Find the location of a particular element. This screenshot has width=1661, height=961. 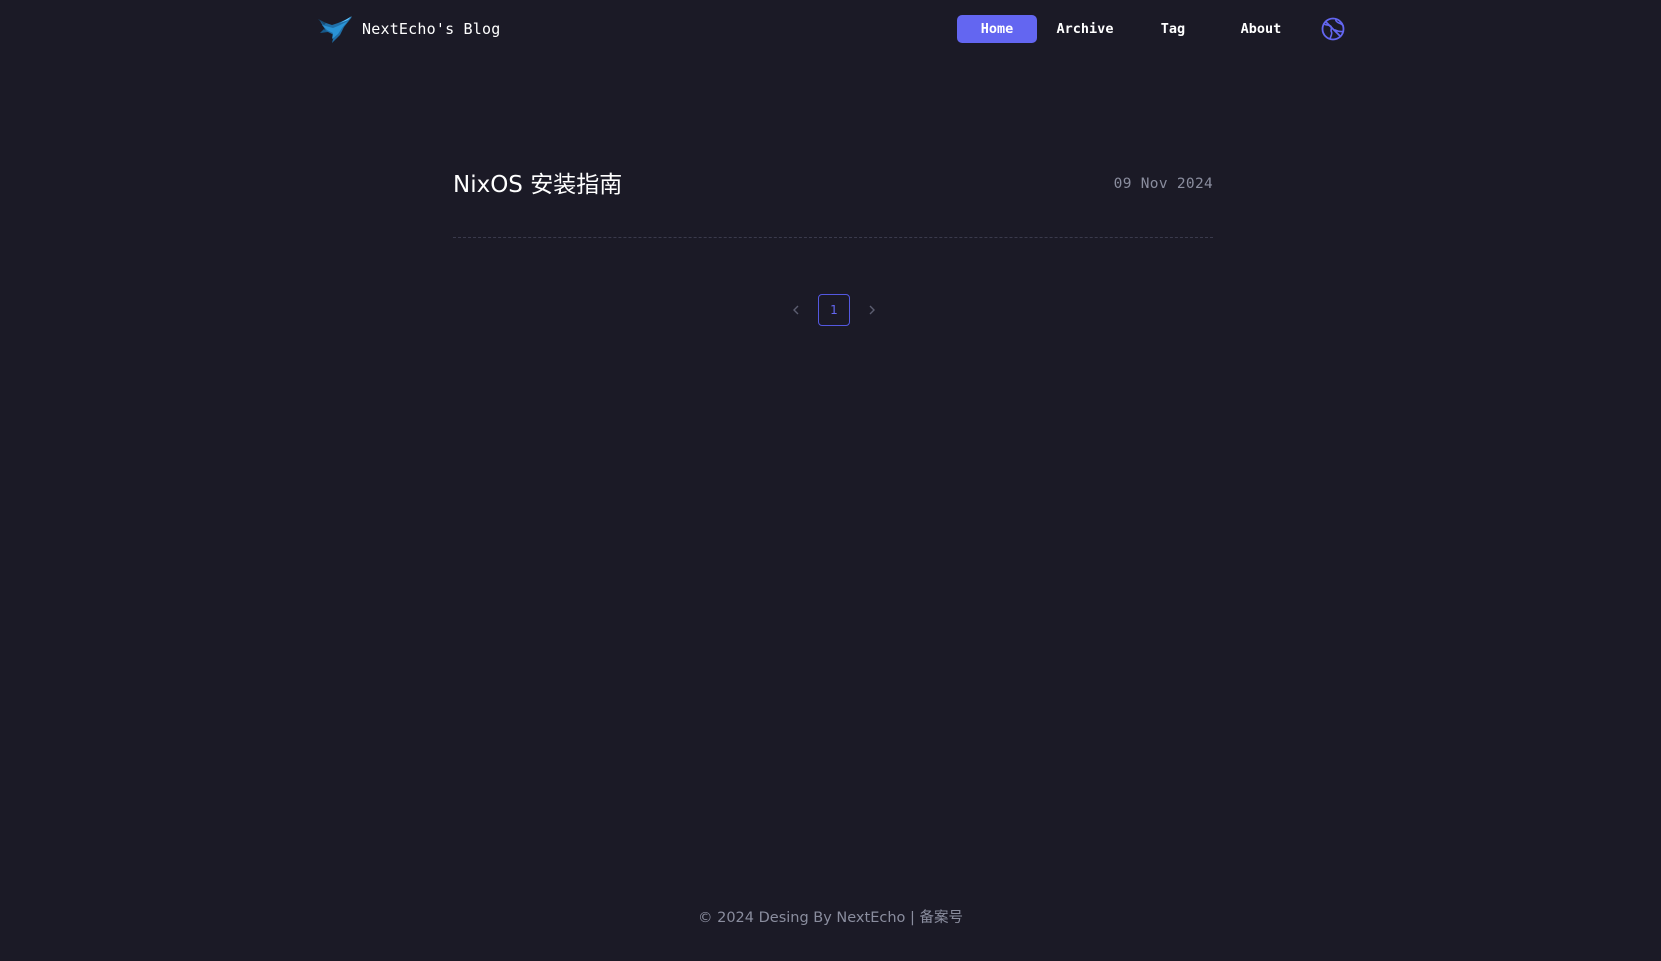

page-number-button: 1 is located at coordinates (834, 310).